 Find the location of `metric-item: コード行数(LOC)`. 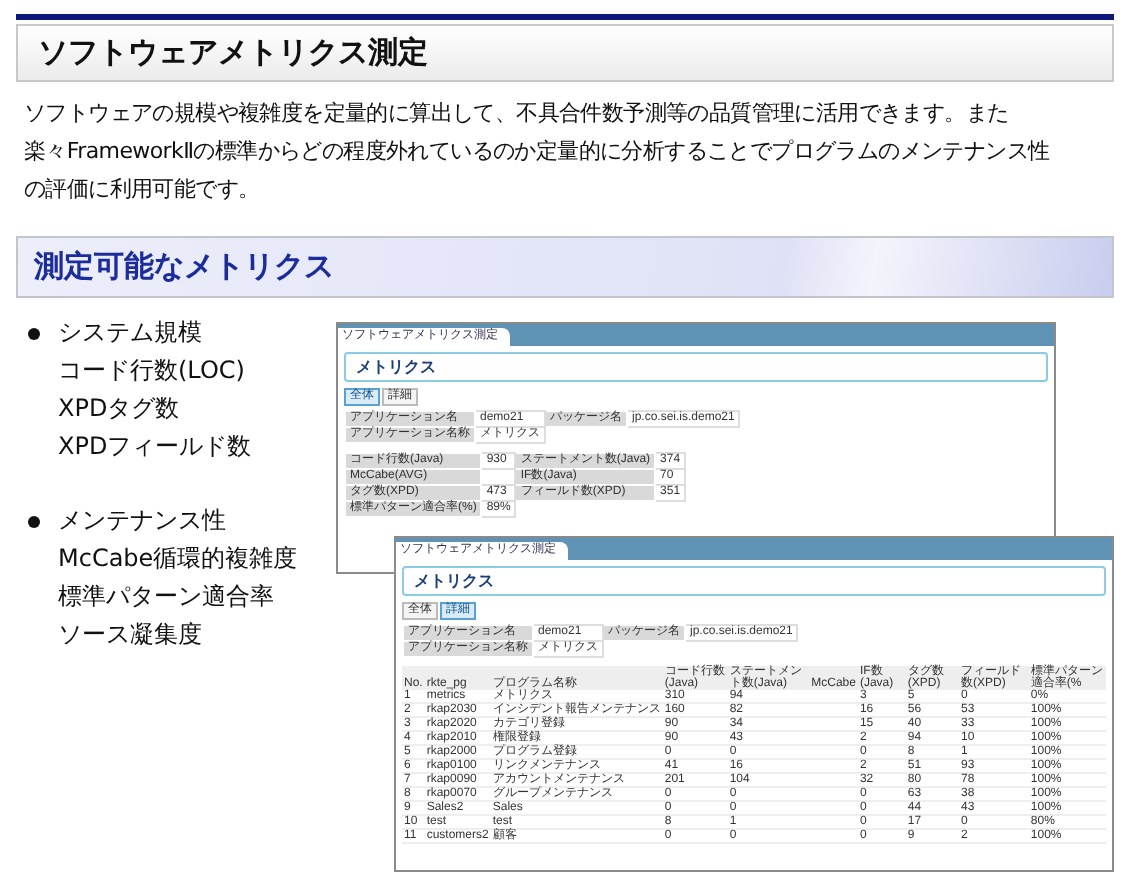

metric-item: コード行数(LOC) is located at coordinates (150, 370).